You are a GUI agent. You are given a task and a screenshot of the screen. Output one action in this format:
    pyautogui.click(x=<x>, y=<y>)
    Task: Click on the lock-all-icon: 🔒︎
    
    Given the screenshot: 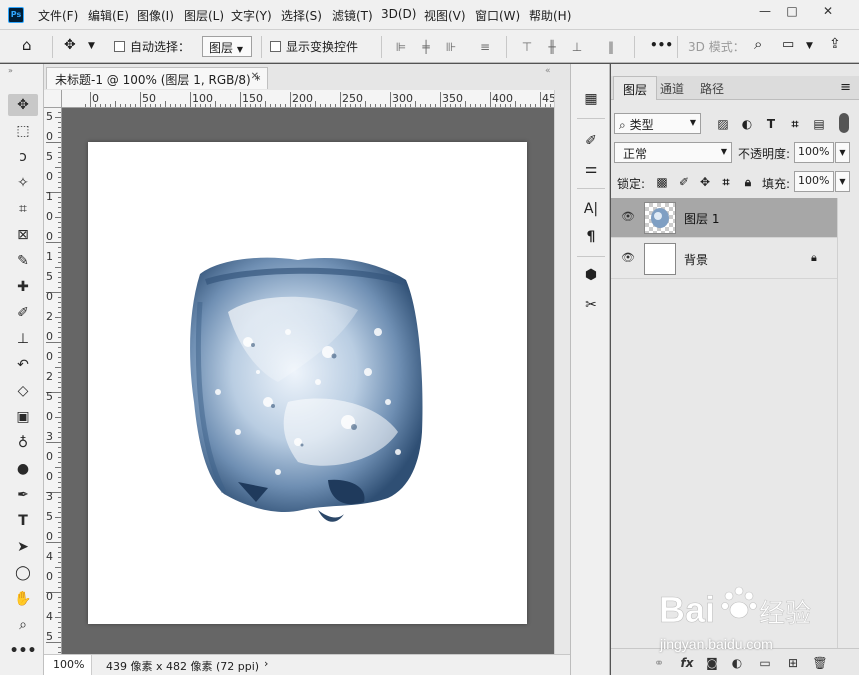 What is the action you would take?
    pyautogui.click(x=748, y=182)
    